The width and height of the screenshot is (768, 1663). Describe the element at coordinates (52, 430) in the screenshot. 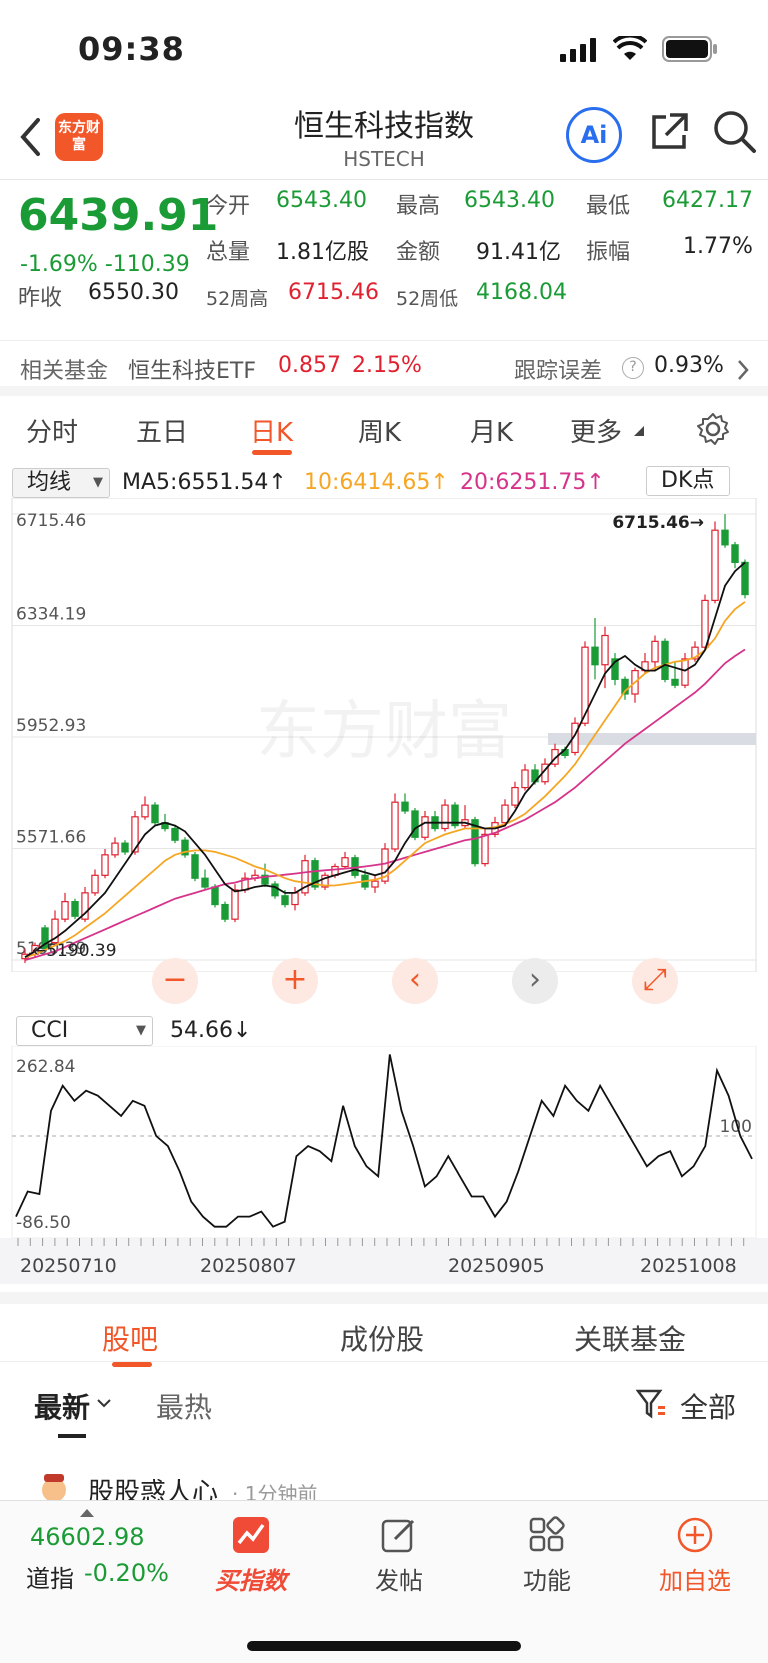

I see `tab-intraday: 分时` at that location.